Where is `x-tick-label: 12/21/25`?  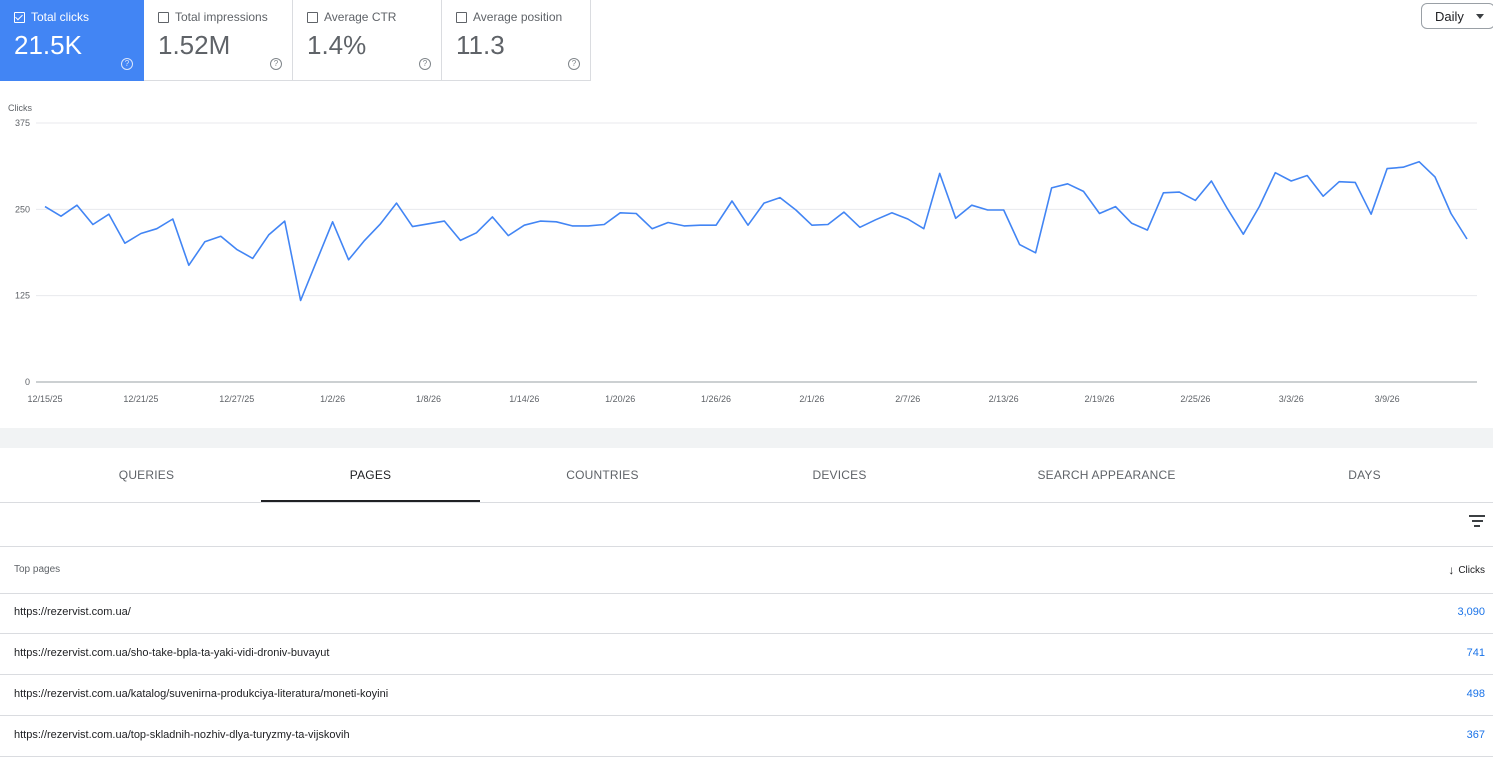 x-tick-label: 12/21/25 is located at coordinates (140, 399).